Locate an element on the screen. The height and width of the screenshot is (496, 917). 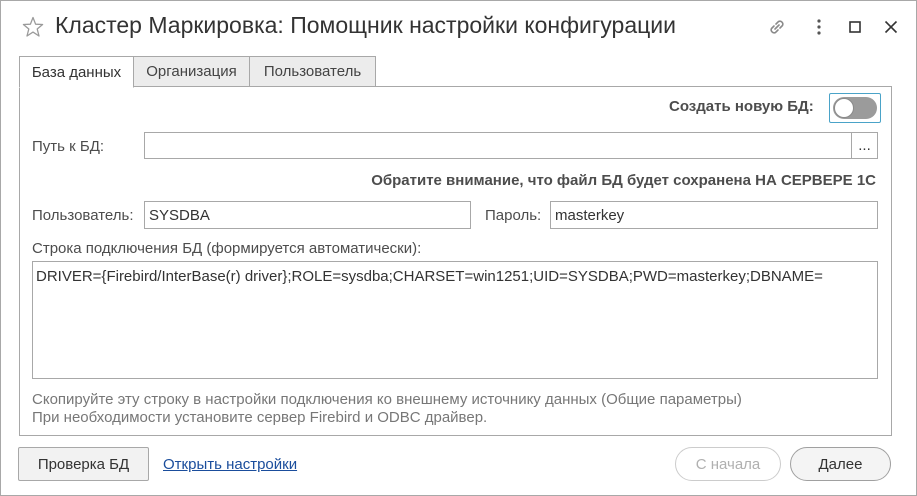
user-label: Пользователь: is located at coordinates (83, 215).